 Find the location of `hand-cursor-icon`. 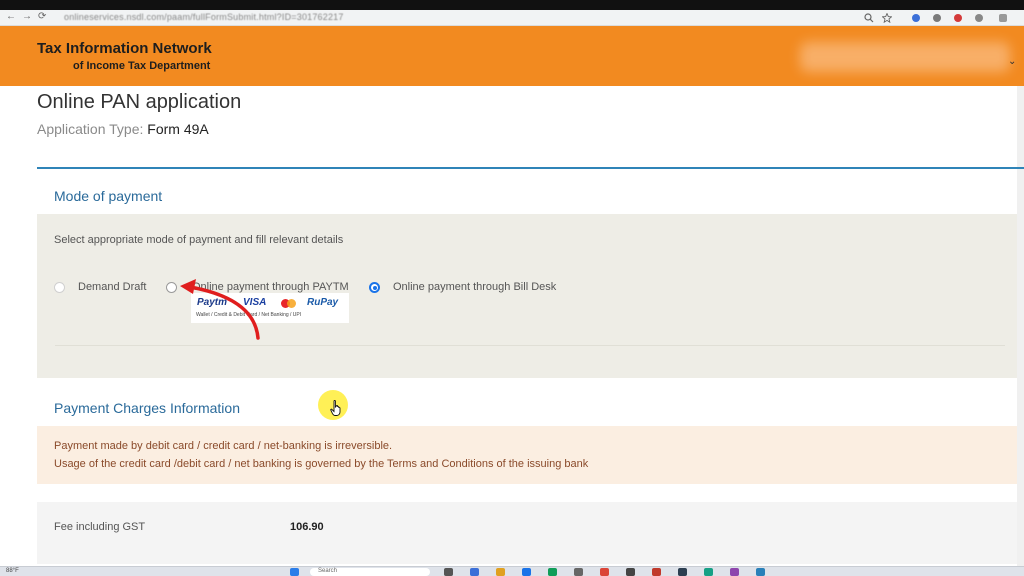

hand-cursor-icon is located at coordinates (335, 408).